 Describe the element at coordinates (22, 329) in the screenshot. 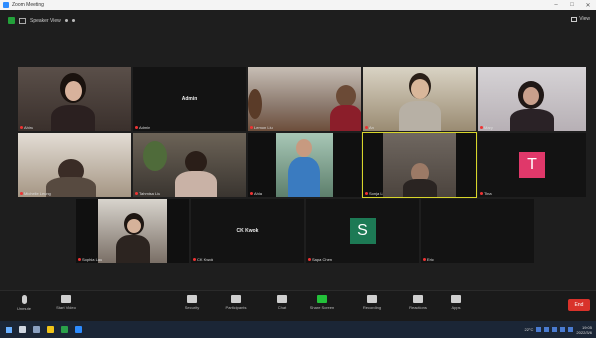

I see `search-icon` at that location.